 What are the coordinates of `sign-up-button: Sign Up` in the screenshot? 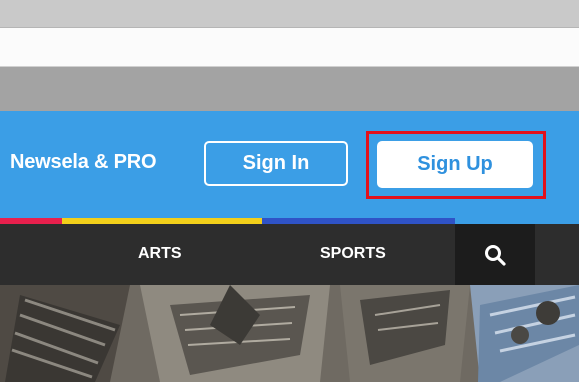 It's located at (455, 164).